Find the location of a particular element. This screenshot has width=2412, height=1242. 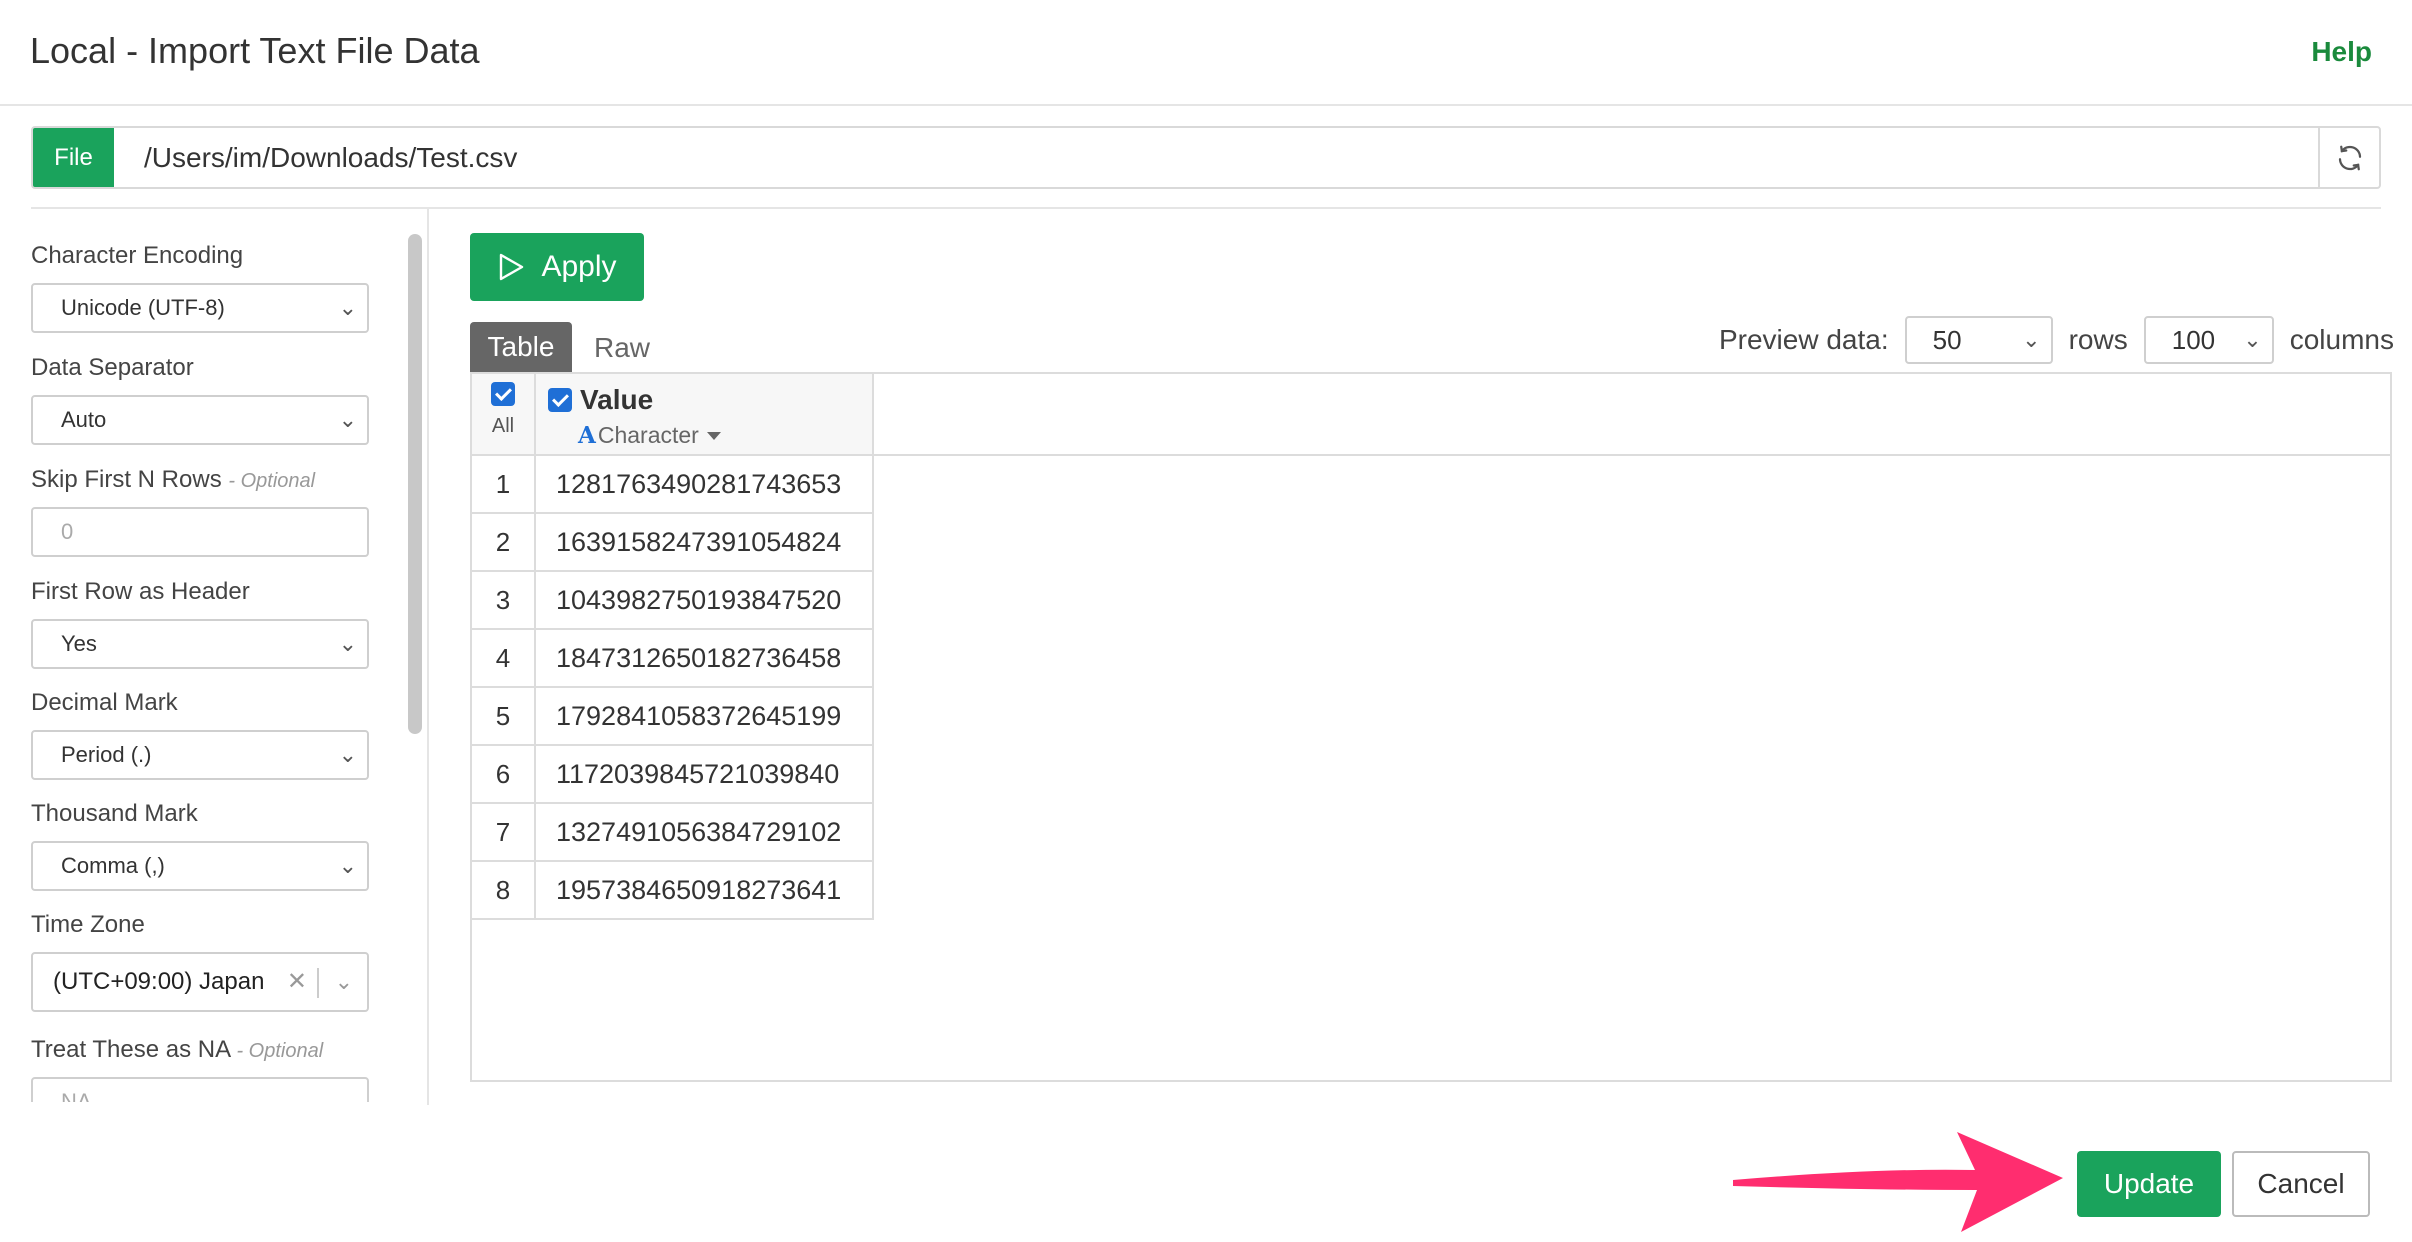

divider is located at coordinates (1206, 208).